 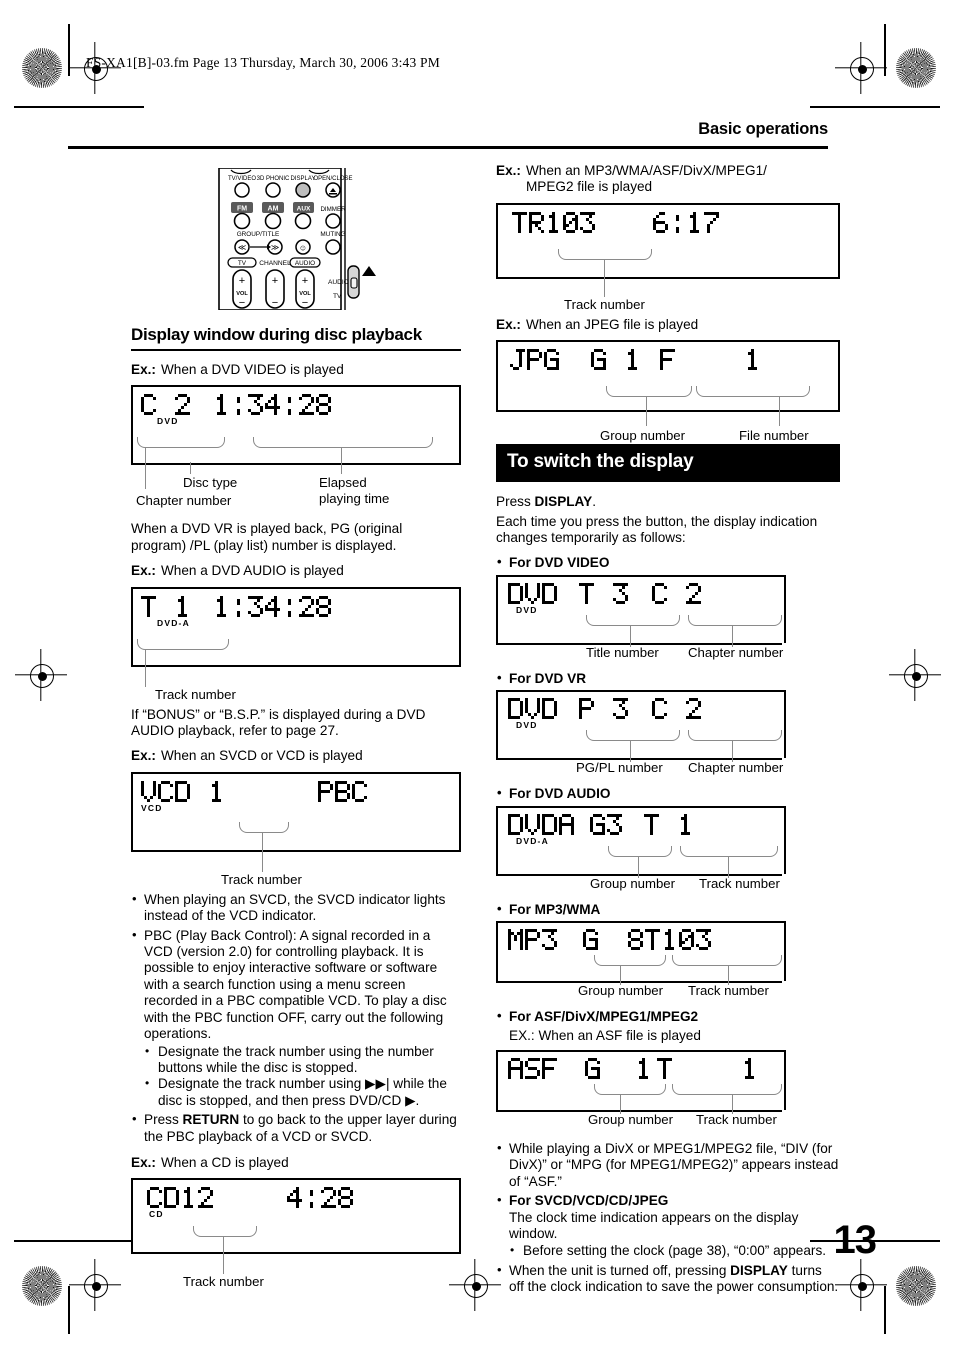 I want to click on example-dvd-audio: Ex.: When a DVD AUDIO is played, so click(x=296, y=571).